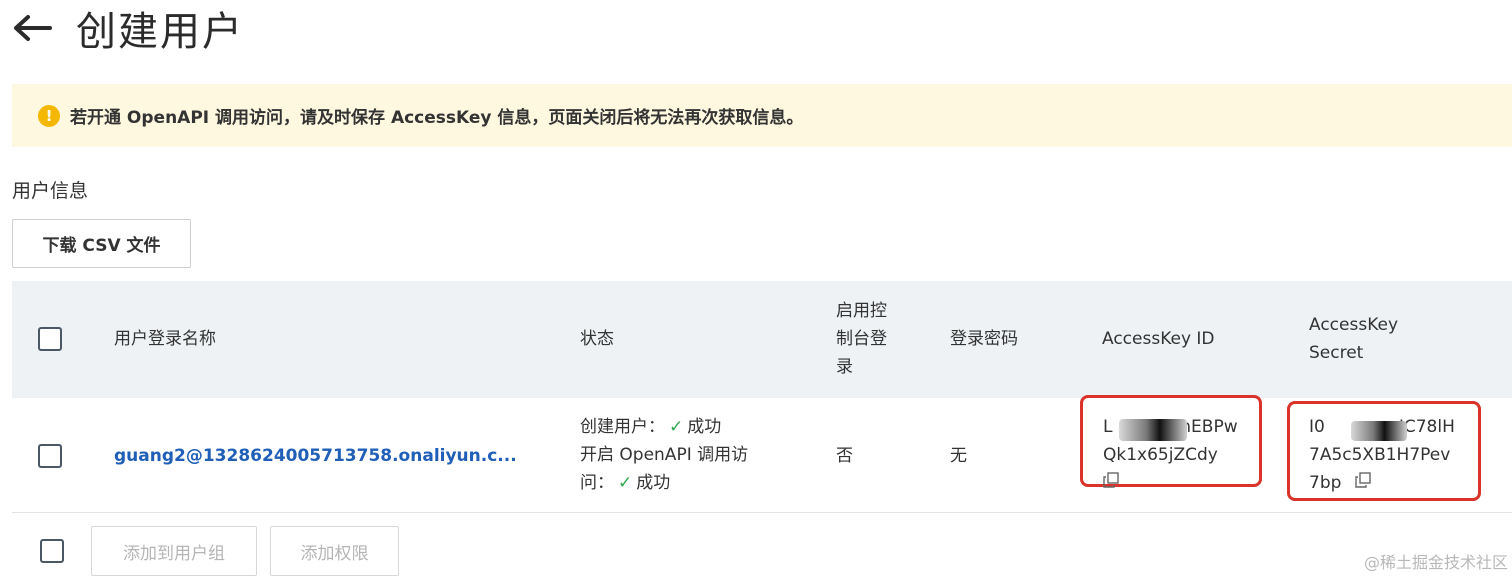  Describe the element at coordinates (50, 191) in the screenshot. I see `section-title: 用户信息` at that location.